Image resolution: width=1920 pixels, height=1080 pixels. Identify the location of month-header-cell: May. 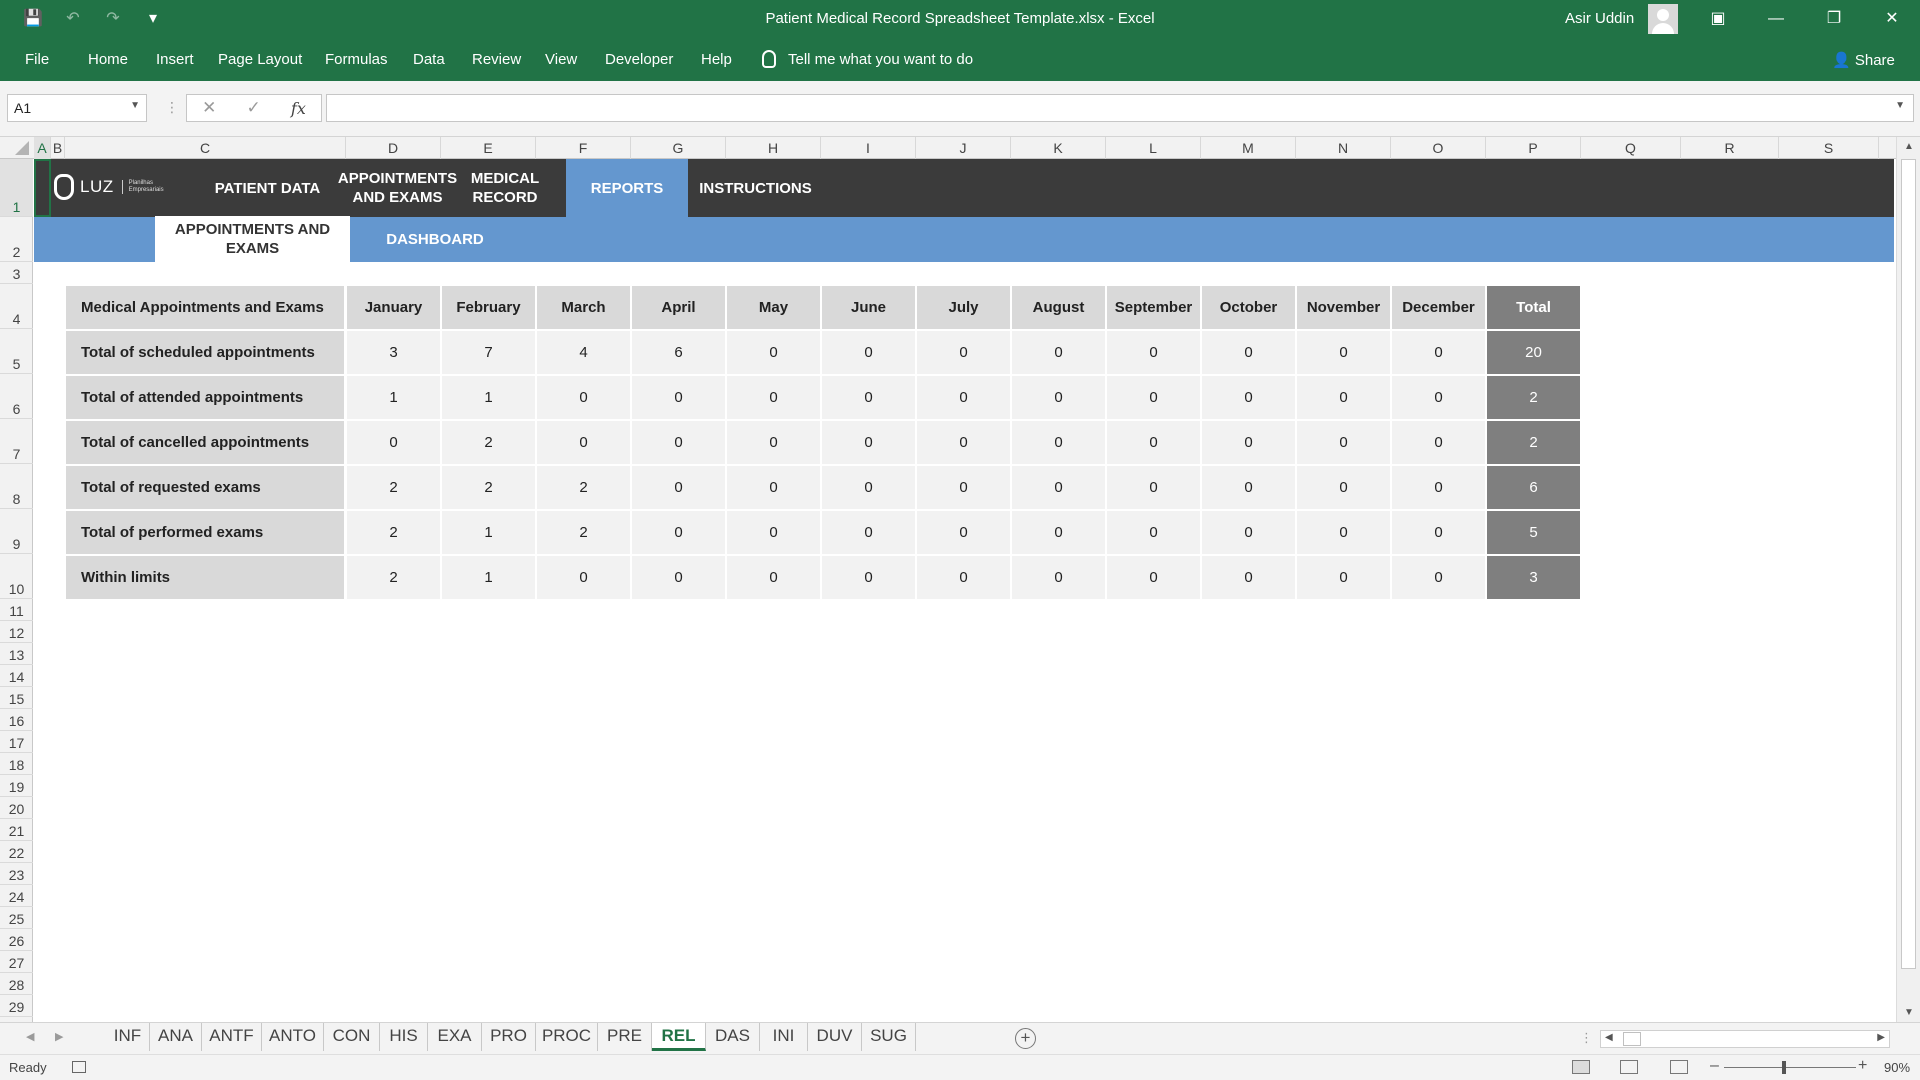
(773, 307).